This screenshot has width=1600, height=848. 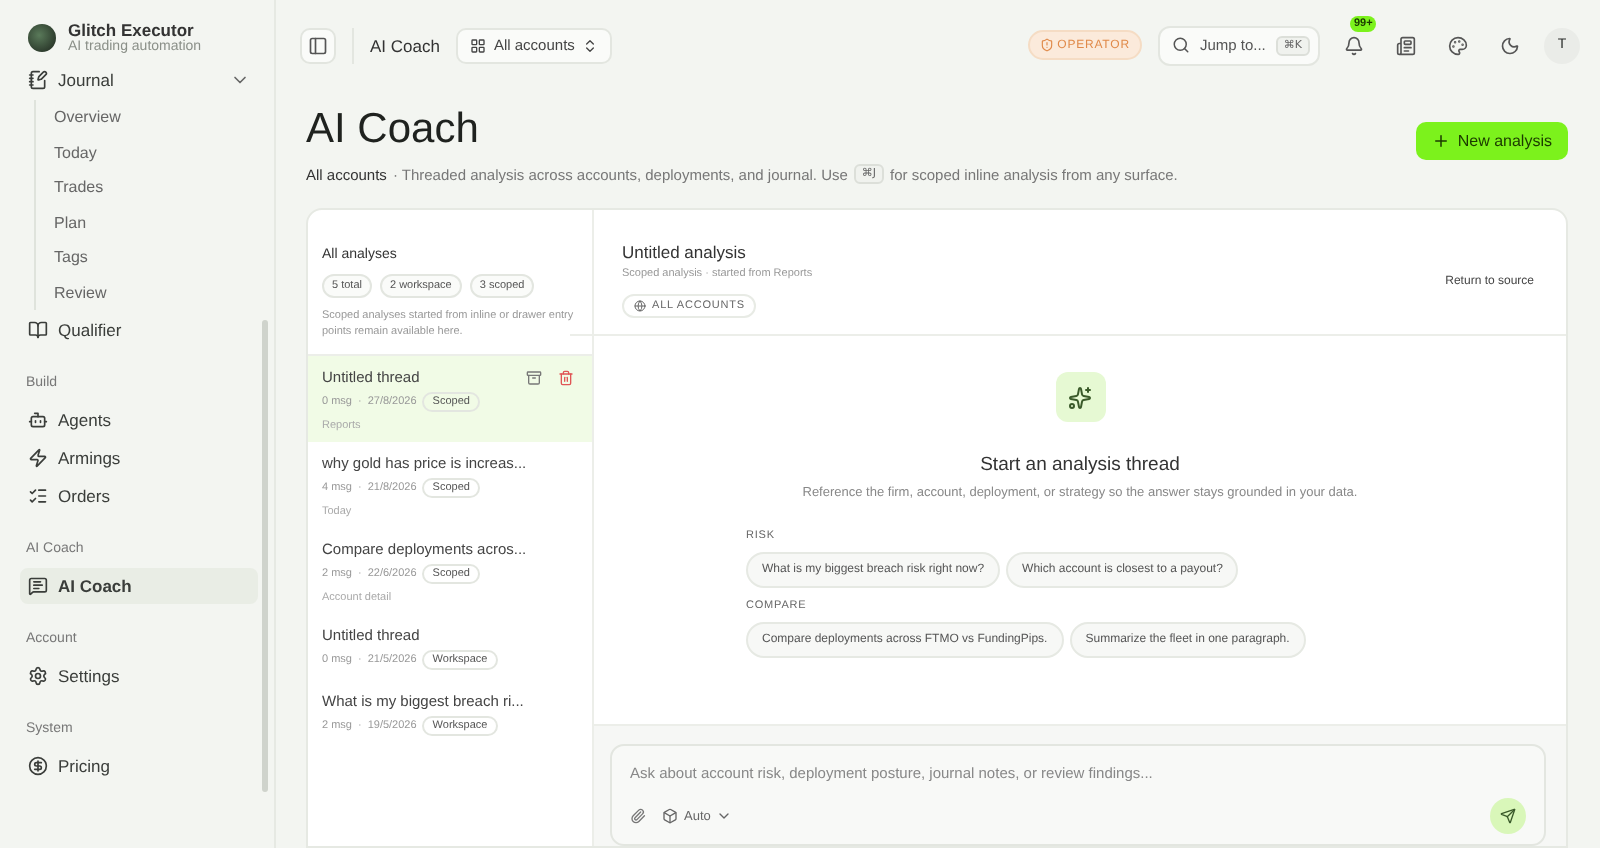 I want to click on nav-subitem: Today, so click(x=164, y=152).